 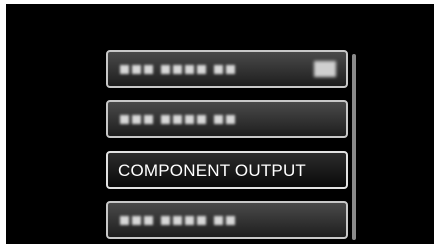 I want to click on menu-item-component-output: COMPONENT OUTPUT, so click(x=227, y=170).